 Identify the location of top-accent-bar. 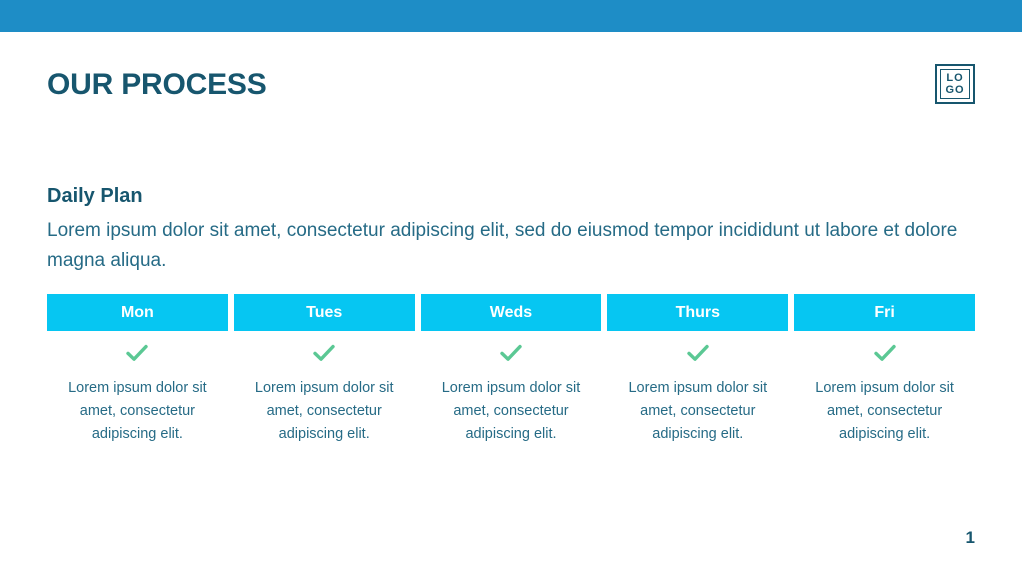
(511, 16).